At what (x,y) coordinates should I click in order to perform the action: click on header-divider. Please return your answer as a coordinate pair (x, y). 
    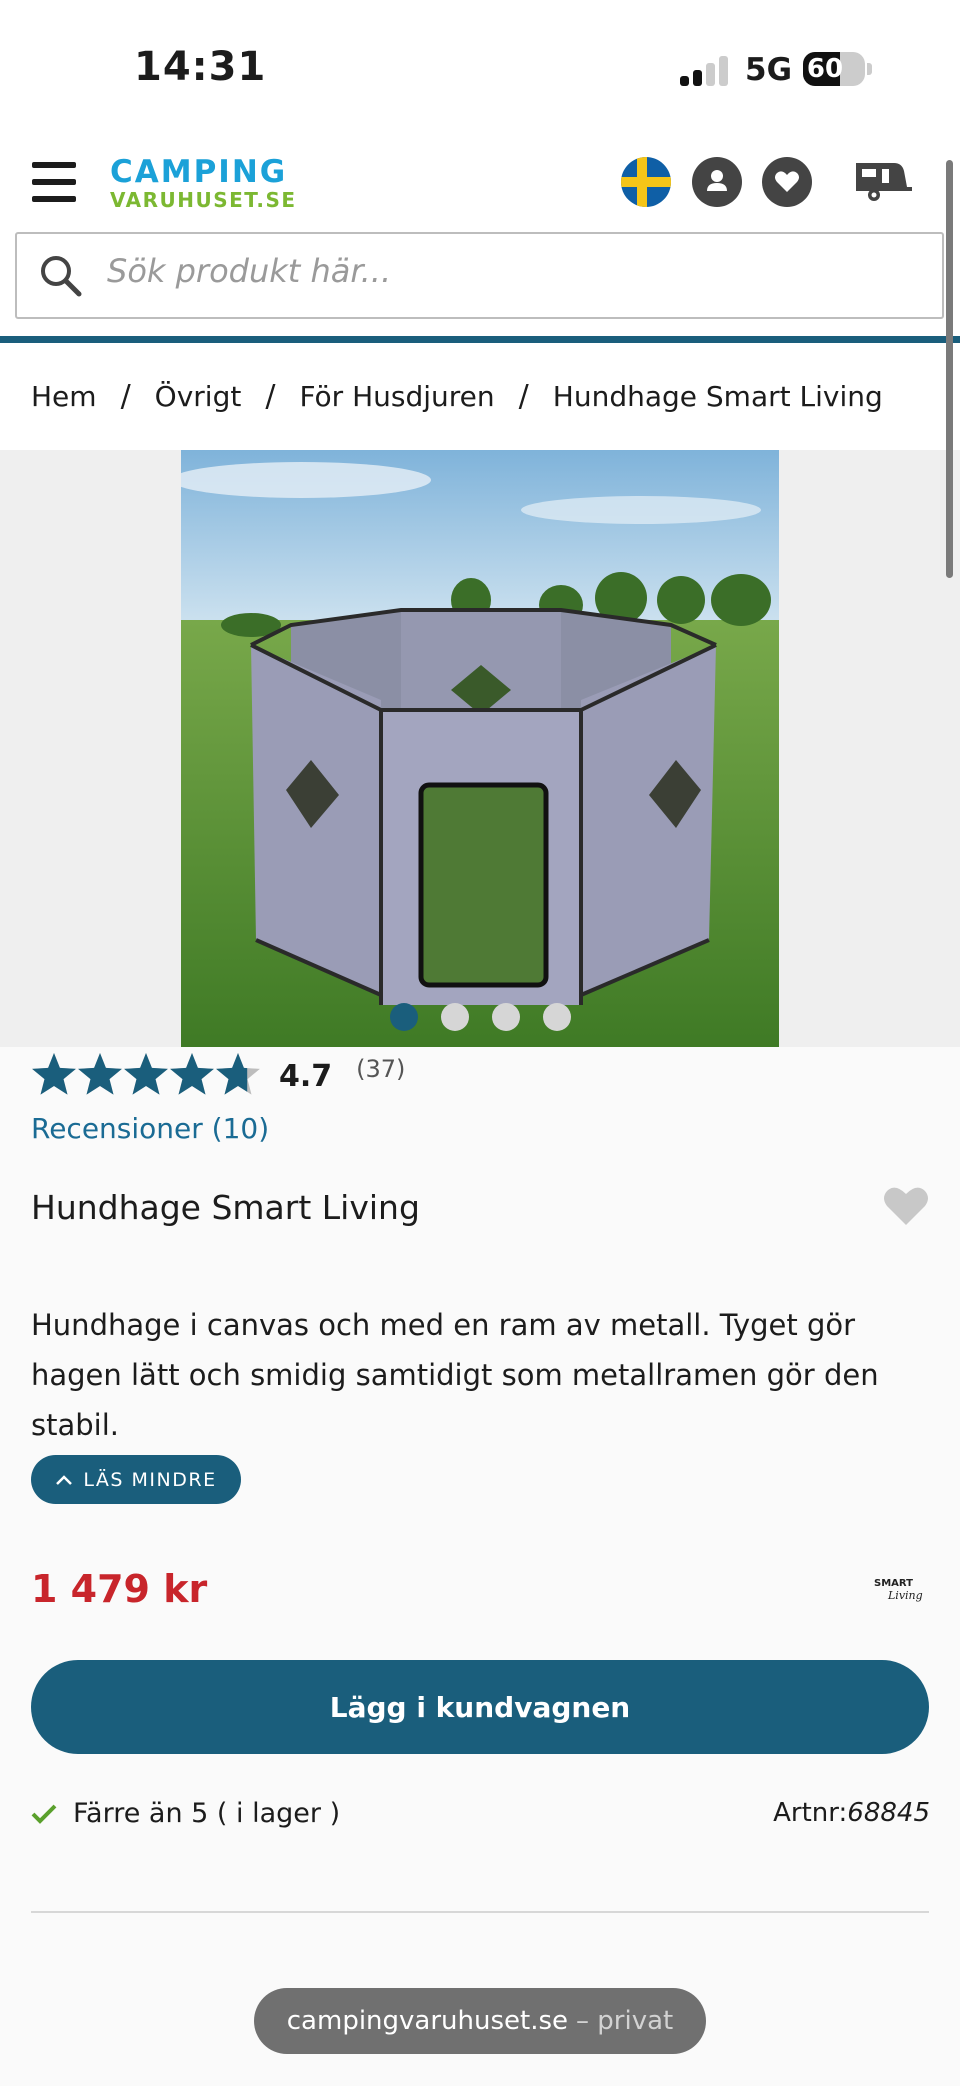
    Looking at the image, I should click on (480, 339).